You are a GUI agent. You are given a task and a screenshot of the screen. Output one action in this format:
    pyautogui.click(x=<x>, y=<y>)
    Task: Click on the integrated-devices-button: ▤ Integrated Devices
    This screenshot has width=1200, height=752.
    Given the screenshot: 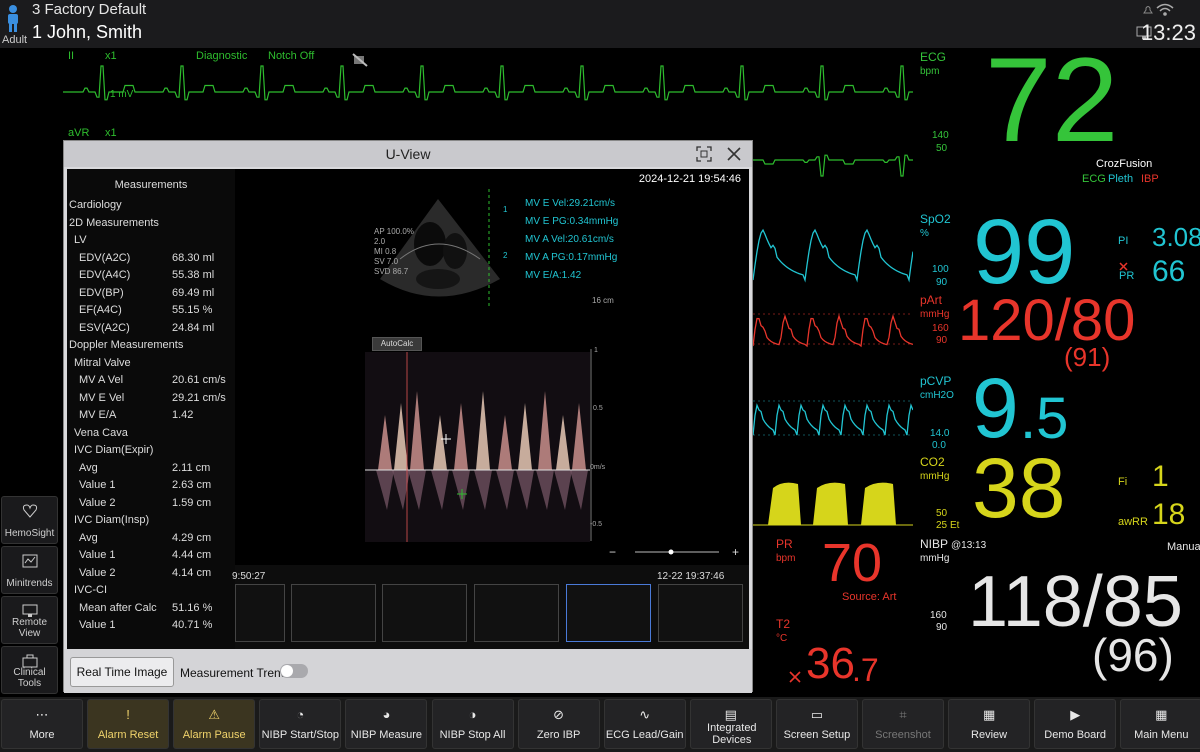 What is the action you would take?
    pyautogui.click(x=730, y=724)
    